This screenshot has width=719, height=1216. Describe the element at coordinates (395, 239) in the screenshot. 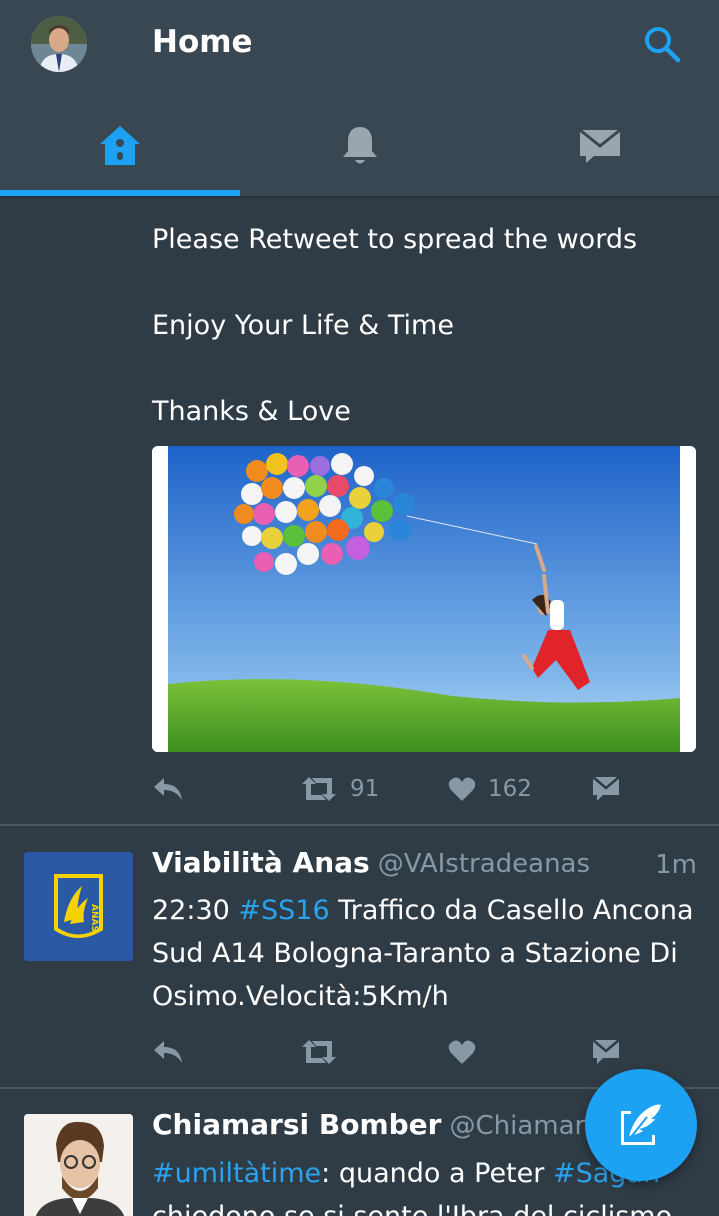

I see `tweet-line: Please Retweet to spread the words` at that location.